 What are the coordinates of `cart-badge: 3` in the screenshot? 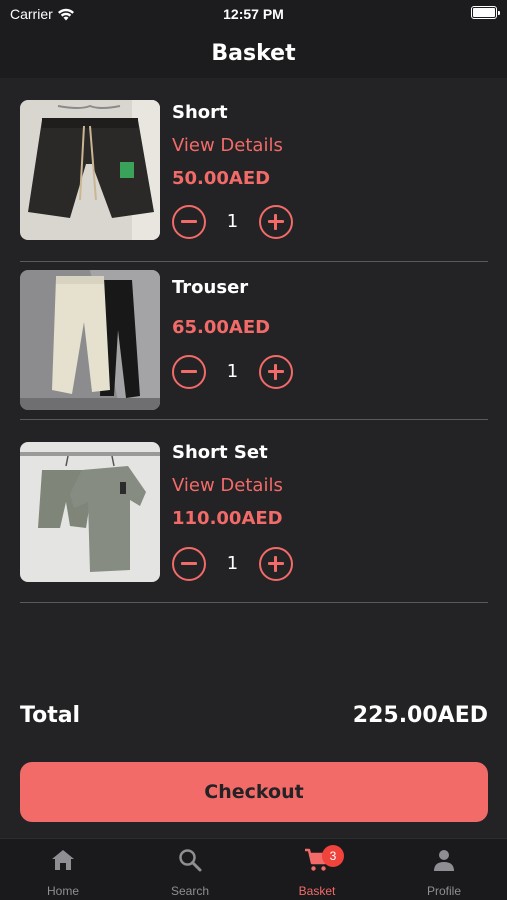 It's located at (333, 856).